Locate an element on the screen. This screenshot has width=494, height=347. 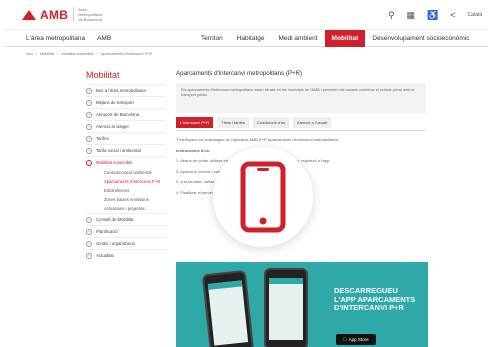
sidebar-item-mobilitat-sostenible: – Mobilitat sostenible is located at coordinates (126, 162).